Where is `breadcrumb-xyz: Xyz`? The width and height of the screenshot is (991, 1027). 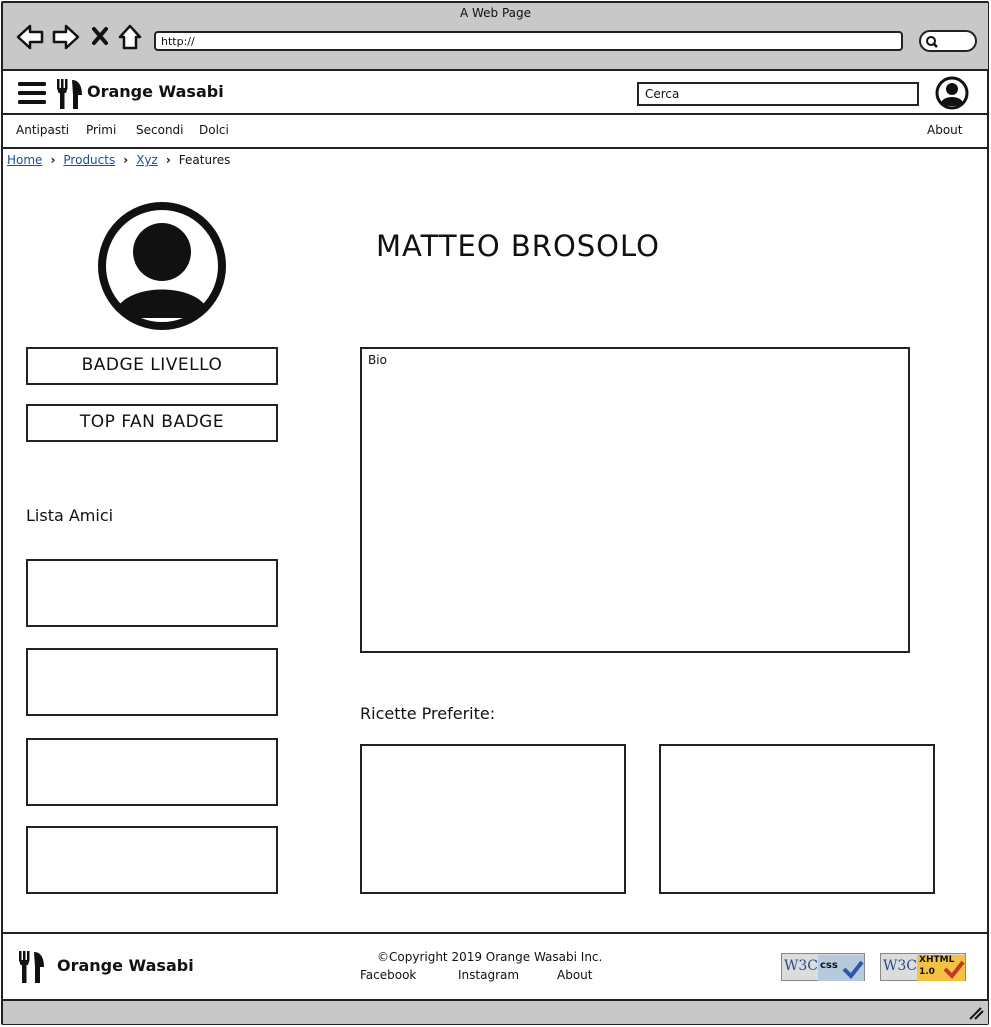
breadcrumb-xyz: Xyz is located at coordinates (147, 160).